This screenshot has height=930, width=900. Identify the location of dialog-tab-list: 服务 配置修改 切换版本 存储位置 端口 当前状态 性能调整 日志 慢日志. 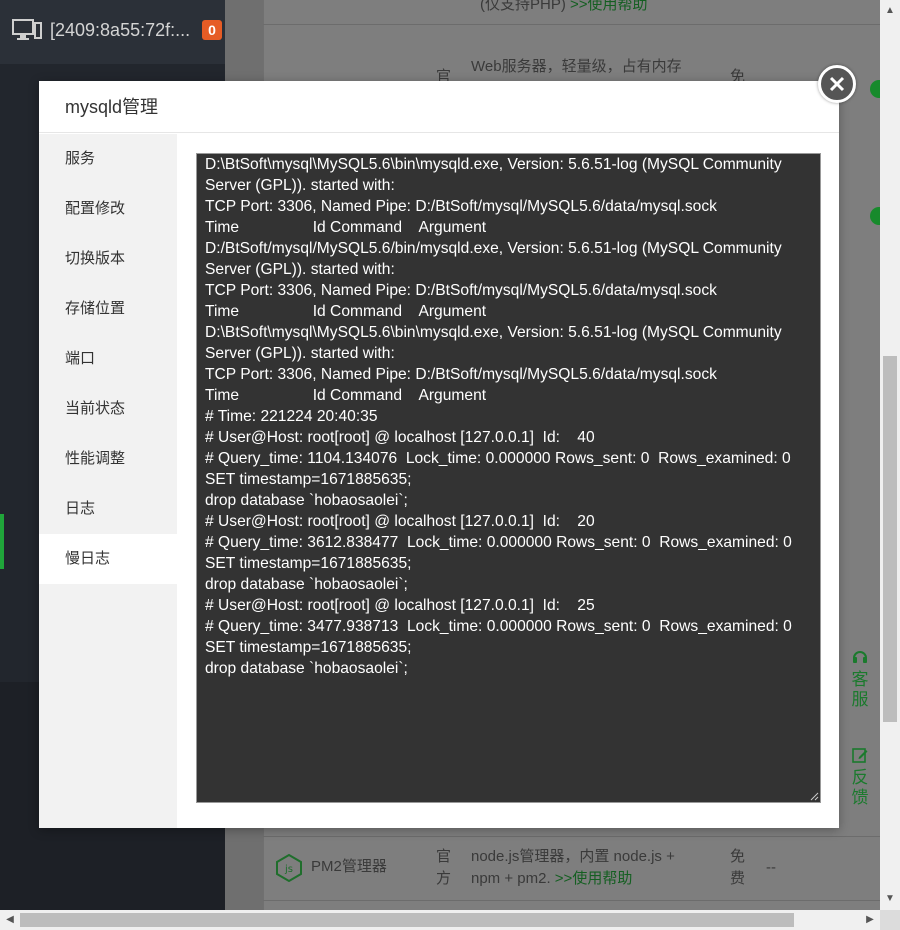
(108, 481).